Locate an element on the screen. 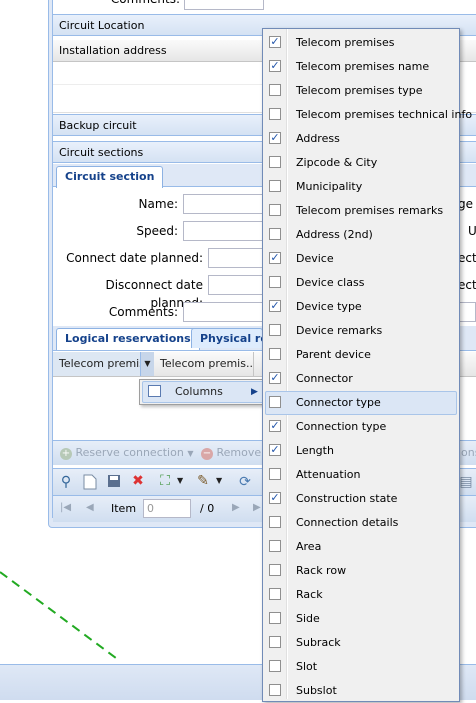  column-menu-item: ✓ Connection type is located at coordinates (360, 427).